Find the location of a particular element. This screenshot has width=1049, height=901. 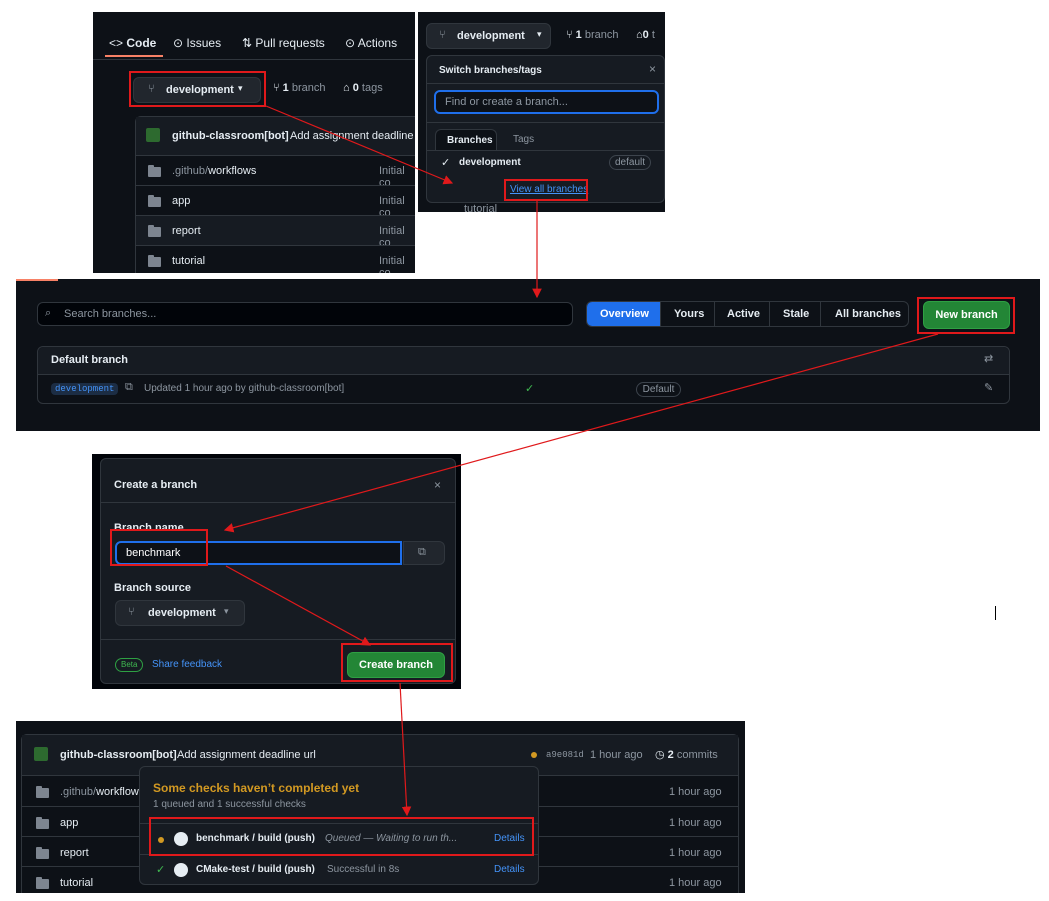

search-icon: ⌕ is located at coordinates (48, 313).